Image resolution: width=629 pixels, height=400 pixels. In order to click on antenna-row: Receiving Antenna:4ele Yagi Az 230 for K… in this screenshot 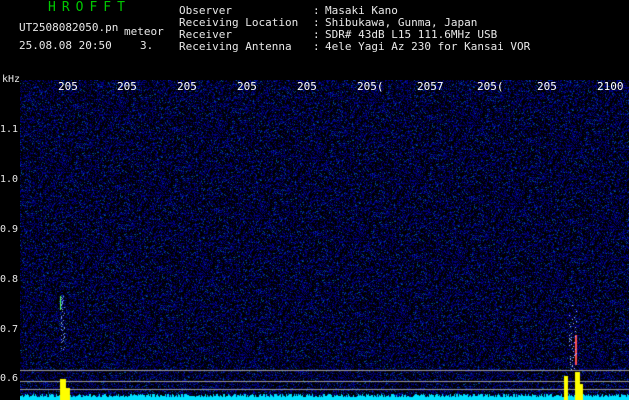, I will do `click(354, 47)`.